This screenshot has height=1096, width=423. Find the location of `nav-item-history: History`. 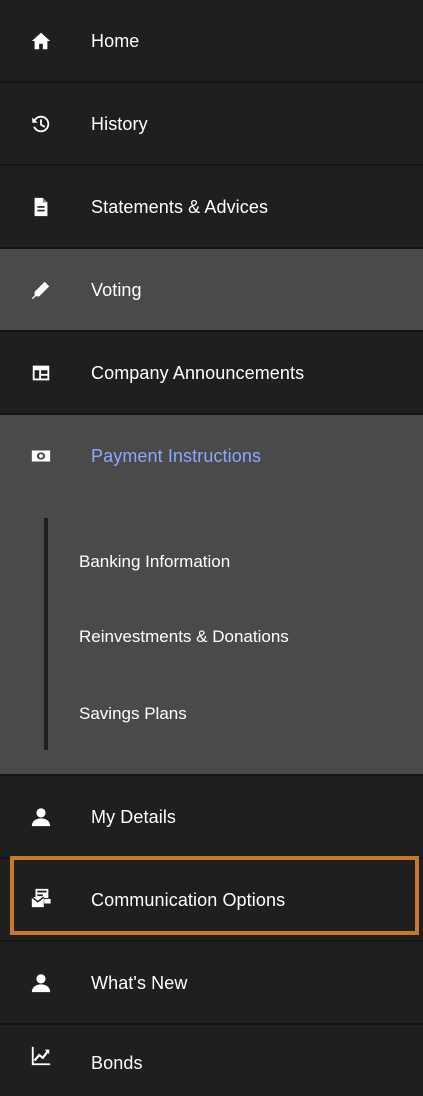

nav-item-history: History is located at coordinates (211, 124).